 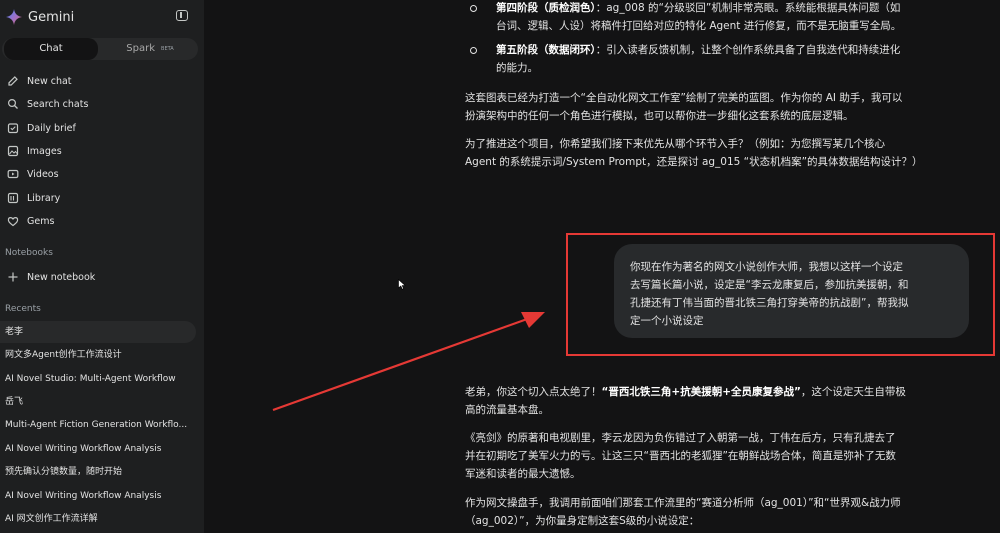 What do you see at coordinates (402, 284) in the screenshot?
I see `mouse-cursor-icon` at bounding box center [402, 284].